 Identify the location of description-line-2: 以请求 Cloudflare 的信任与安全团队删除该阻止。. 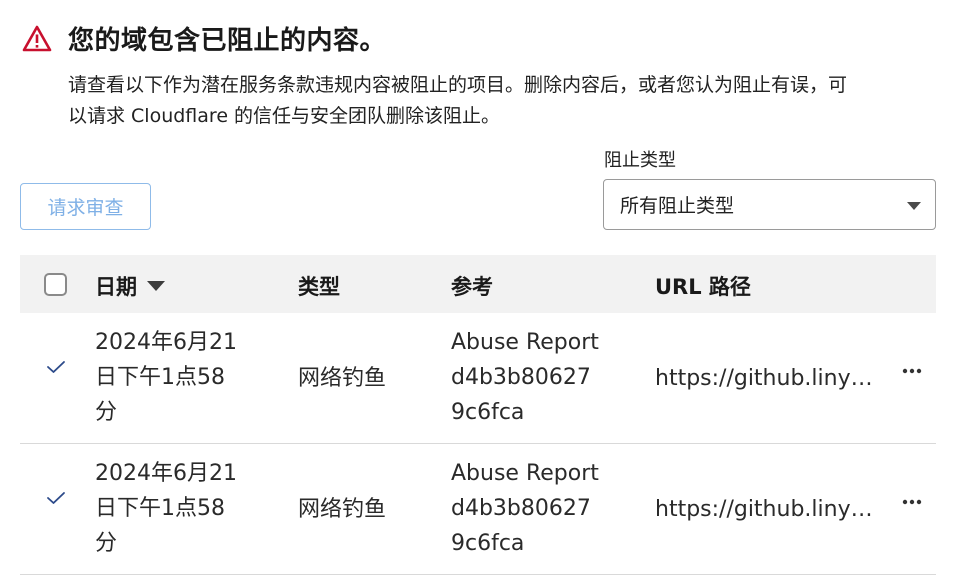
(284, 116).